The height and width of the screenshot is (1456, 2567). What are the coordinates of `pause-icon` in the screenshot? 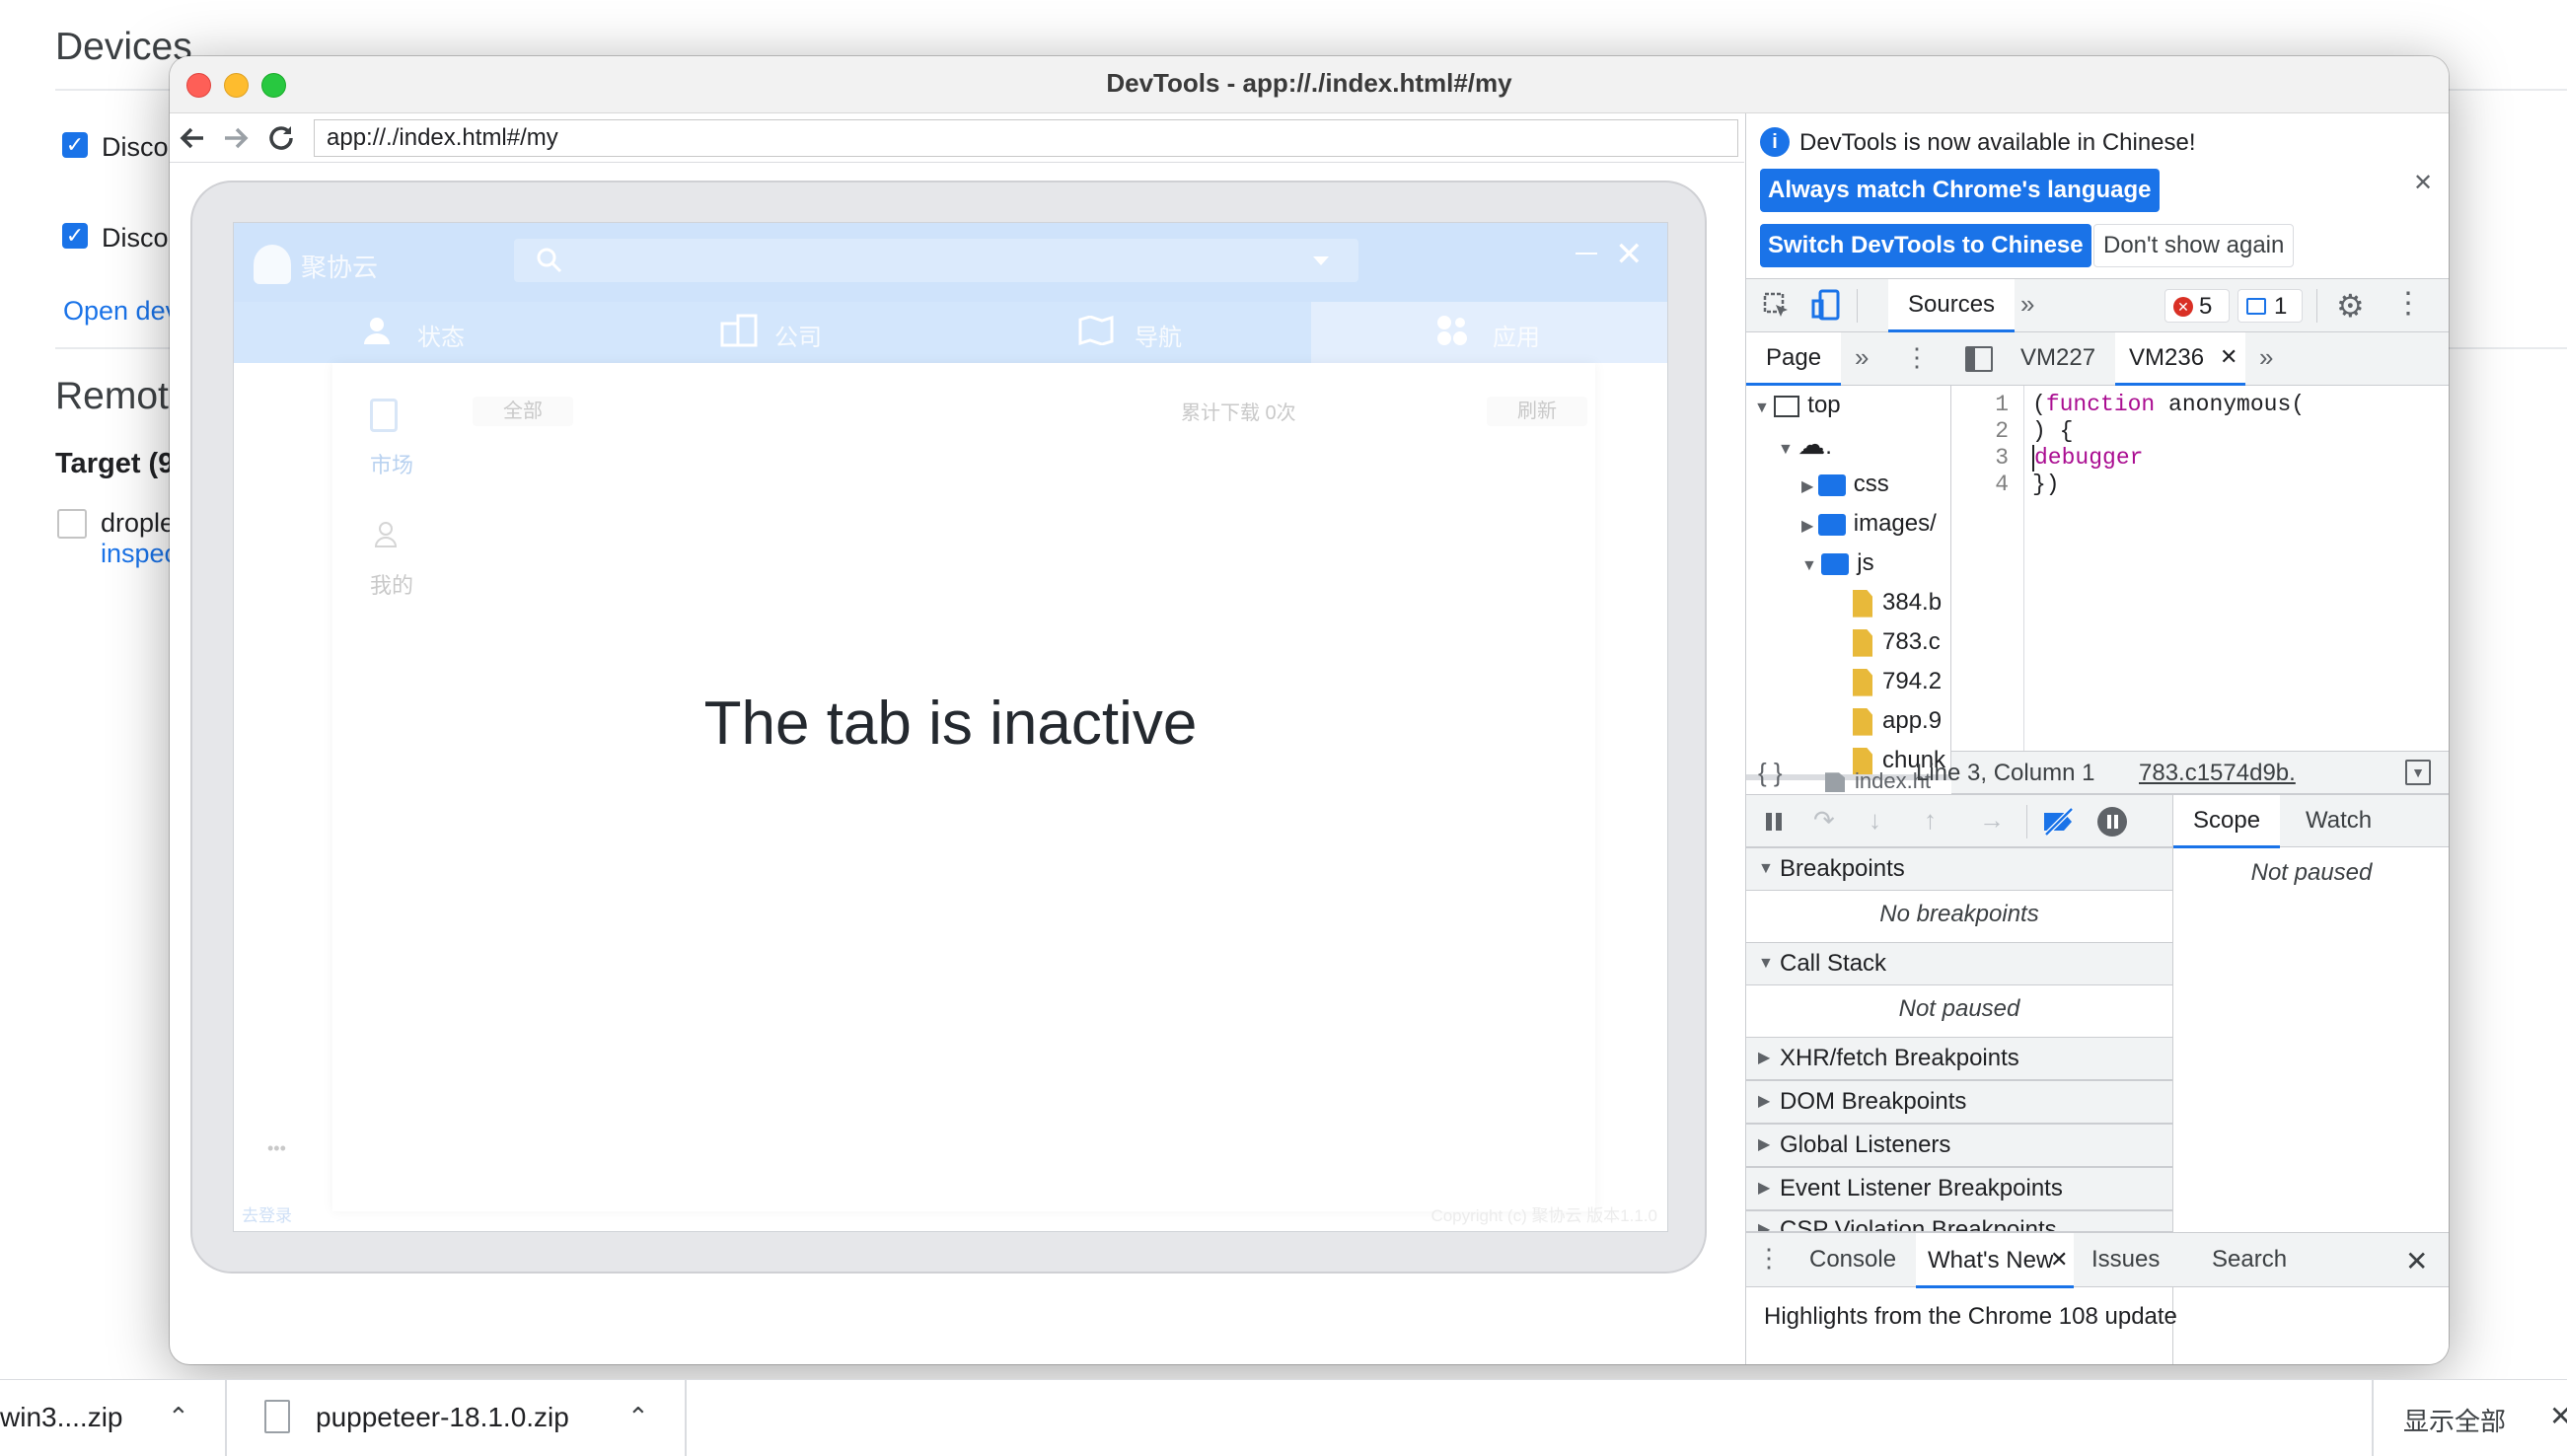 It's located at (1769, 822).